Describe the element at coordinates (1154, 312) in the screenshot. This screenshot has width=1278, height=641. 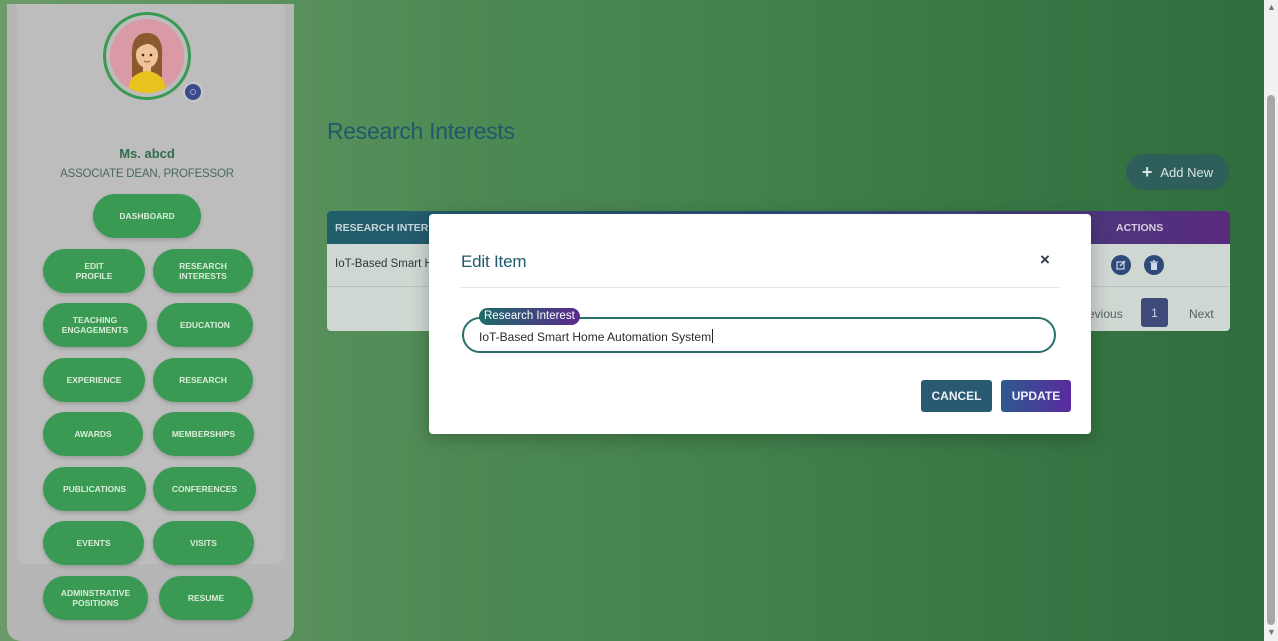
I see `pagination-page-current: 1` at that location.